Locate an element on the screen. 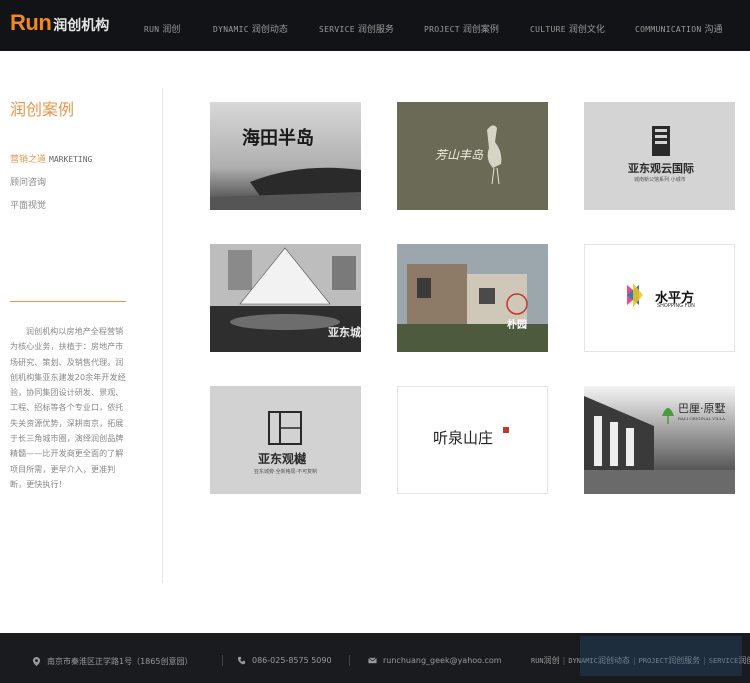 This screenshot has width=750, height=683. nav-en: PROJECT is located at coordinates (442, 29).